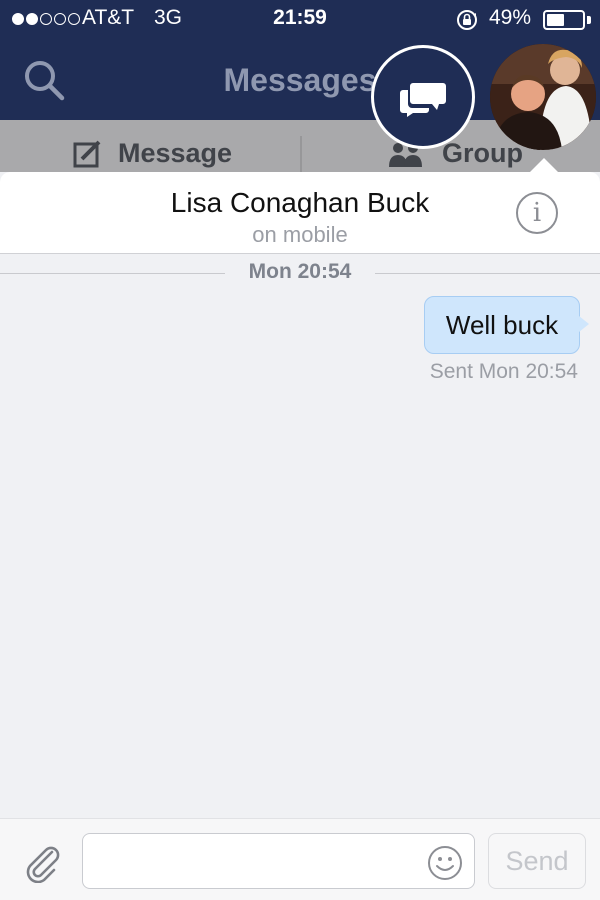 The height and width of the screenshot is (900, 600). I want to click on new-message-button: Message, so click(152, 153).